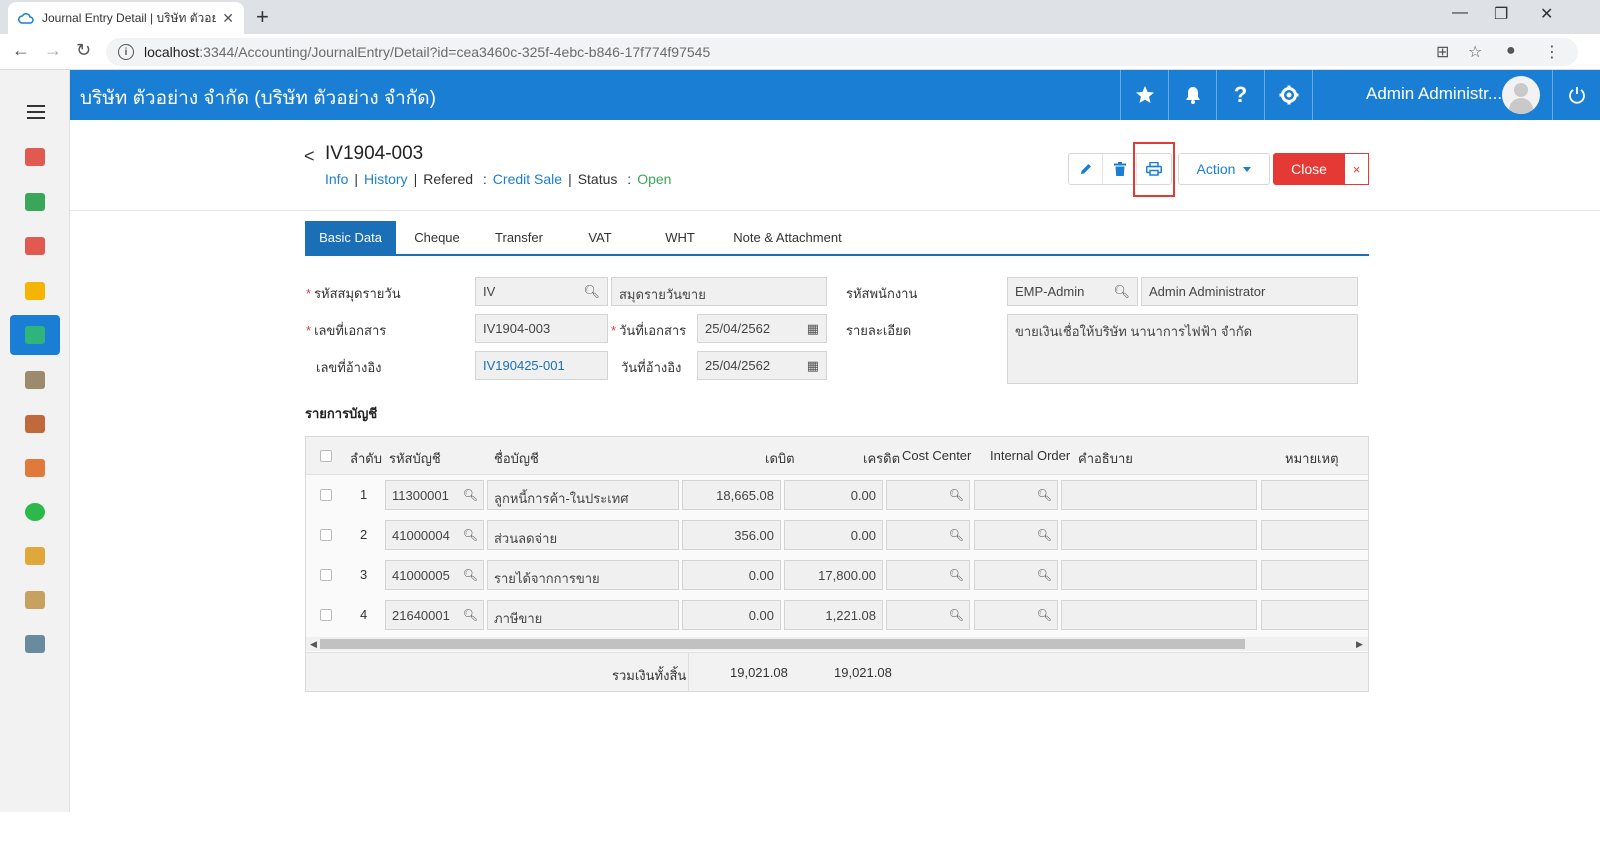  I want to click on back-icon: ←, so click(21, 50).